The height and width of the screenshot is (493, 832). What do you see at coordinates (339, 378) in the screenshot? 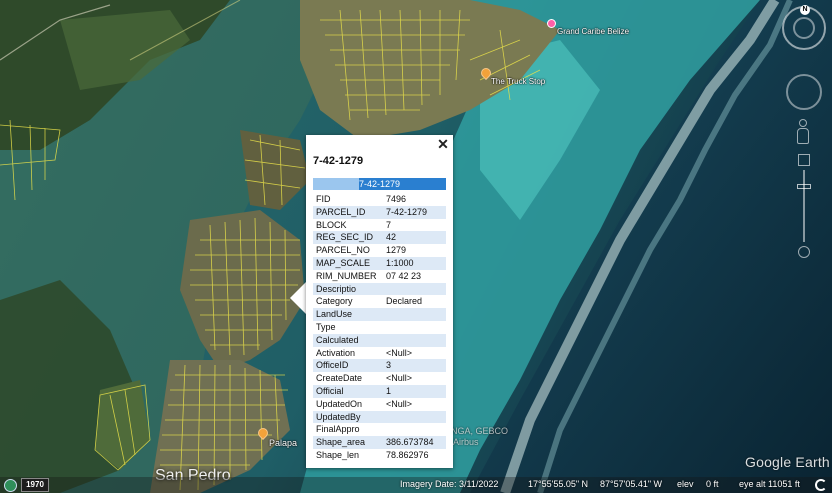
I see `attribute-key: CreateDate` at bounding box center [339, 378].